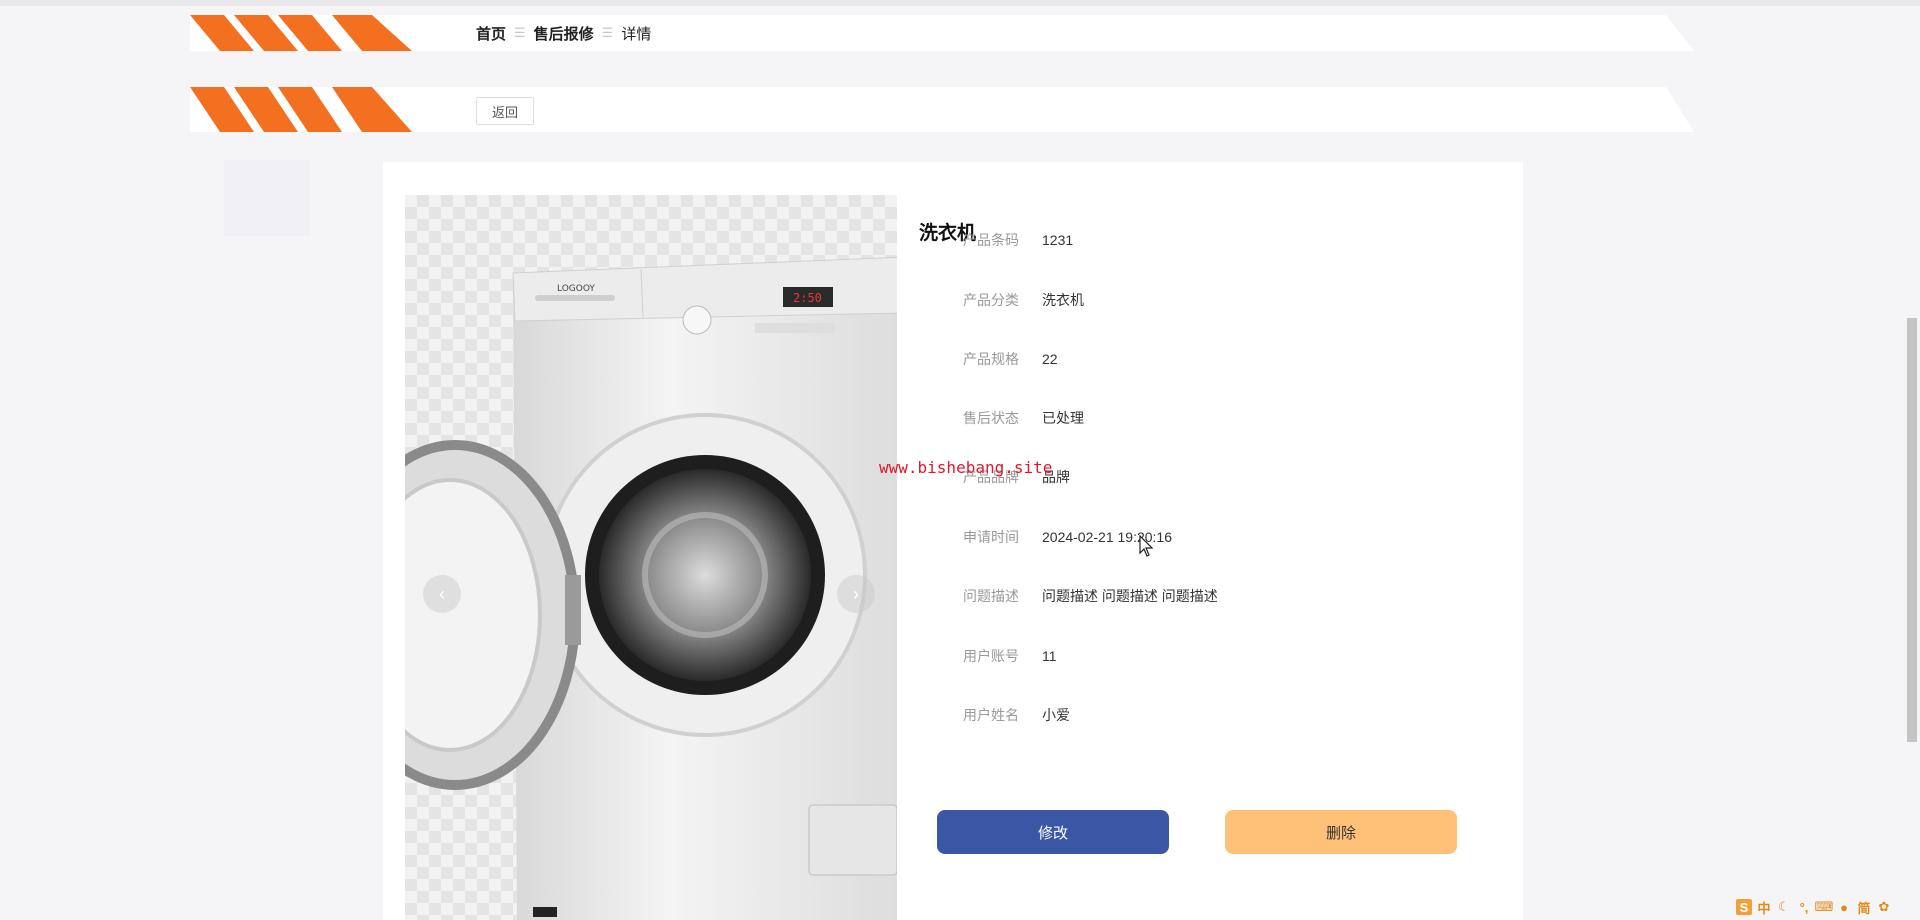 Image resolution: width=1920 pixels, height=920 pixels. I want to click on page-scrollbar, so click(1912, 530).